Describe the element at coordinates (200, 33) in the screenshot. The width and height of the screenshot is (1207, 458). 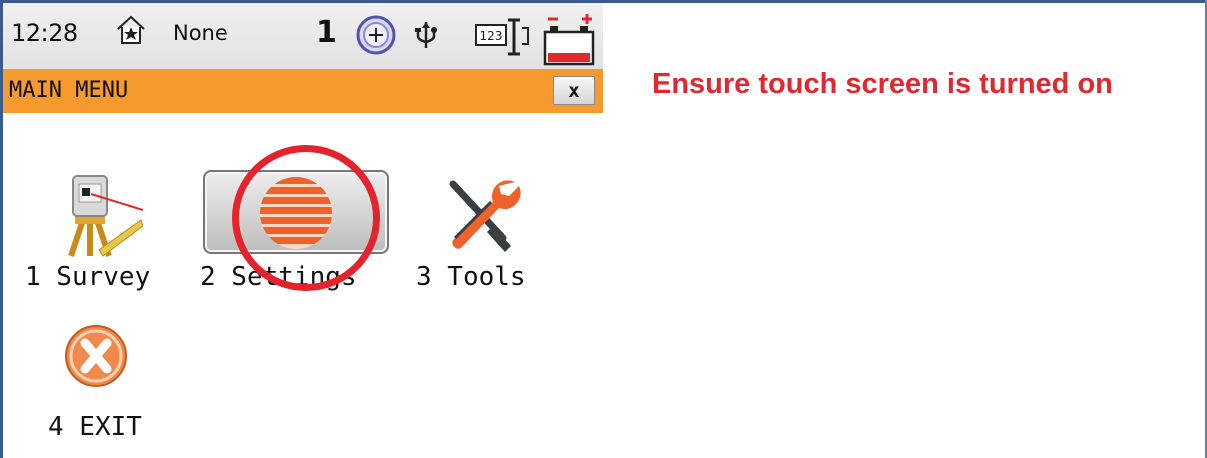
I see `status-mode-text: None` at that location.